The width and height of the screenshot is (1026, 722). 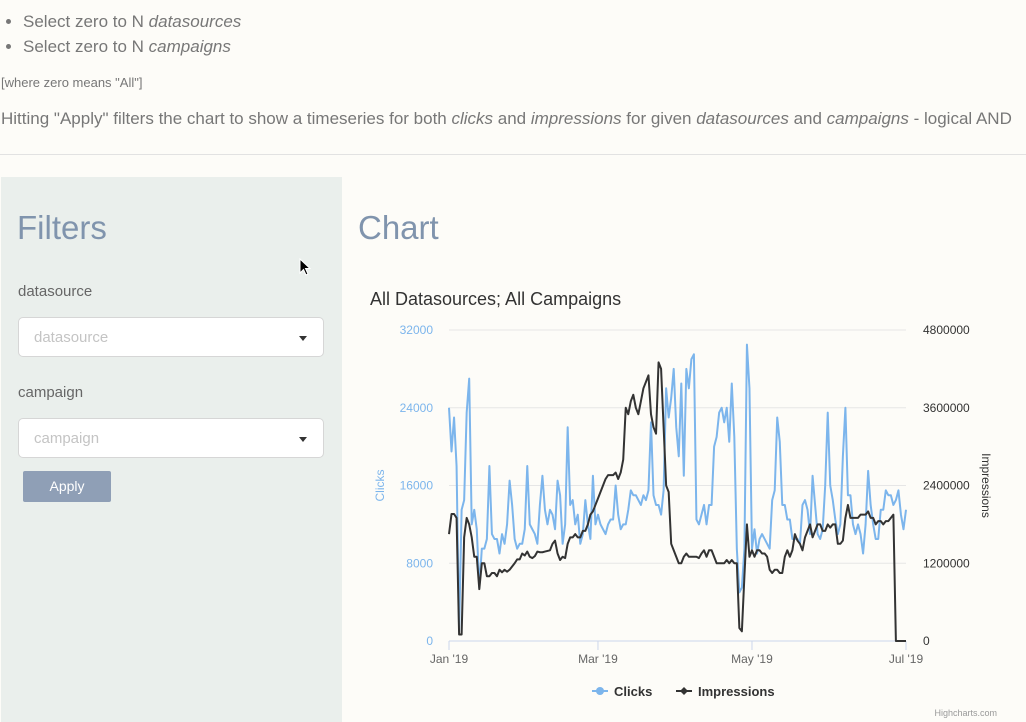 I want to click on campaign-select: campaign, so click(x=171, y=438).